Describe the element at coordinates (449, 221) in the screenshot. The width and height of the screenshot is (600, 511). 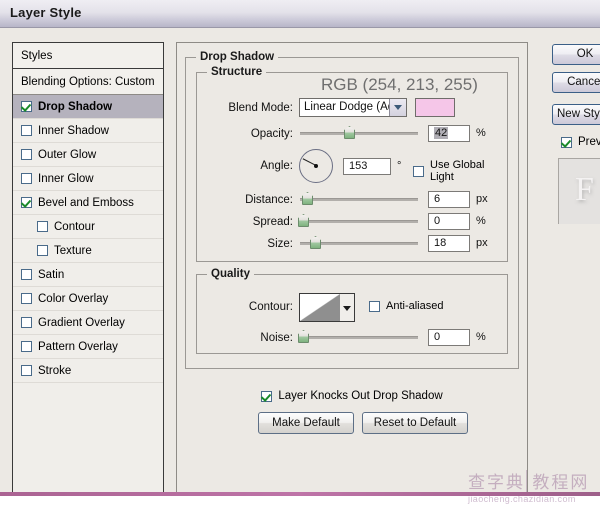
I see `spread-input: 0` at that location.